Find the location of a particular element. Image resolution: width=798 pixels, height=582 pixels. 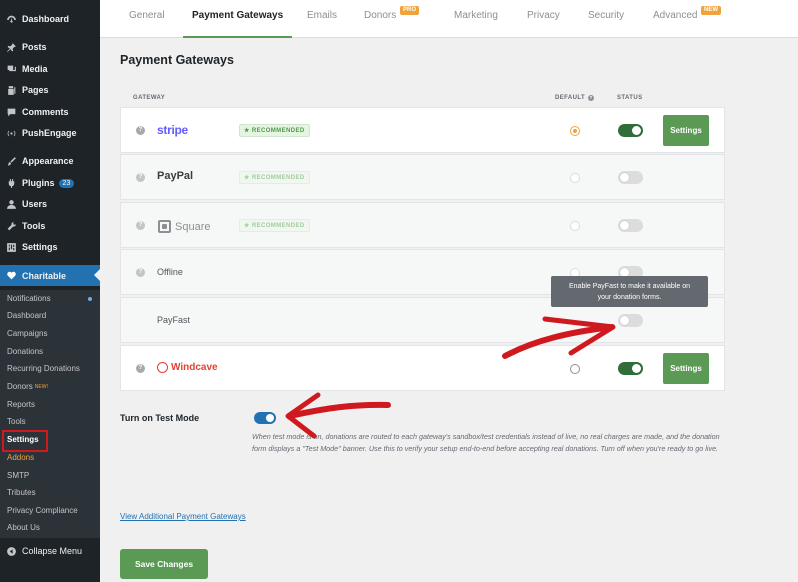

menu-dashboard: Dashboard is located at coordinates (50, 19).